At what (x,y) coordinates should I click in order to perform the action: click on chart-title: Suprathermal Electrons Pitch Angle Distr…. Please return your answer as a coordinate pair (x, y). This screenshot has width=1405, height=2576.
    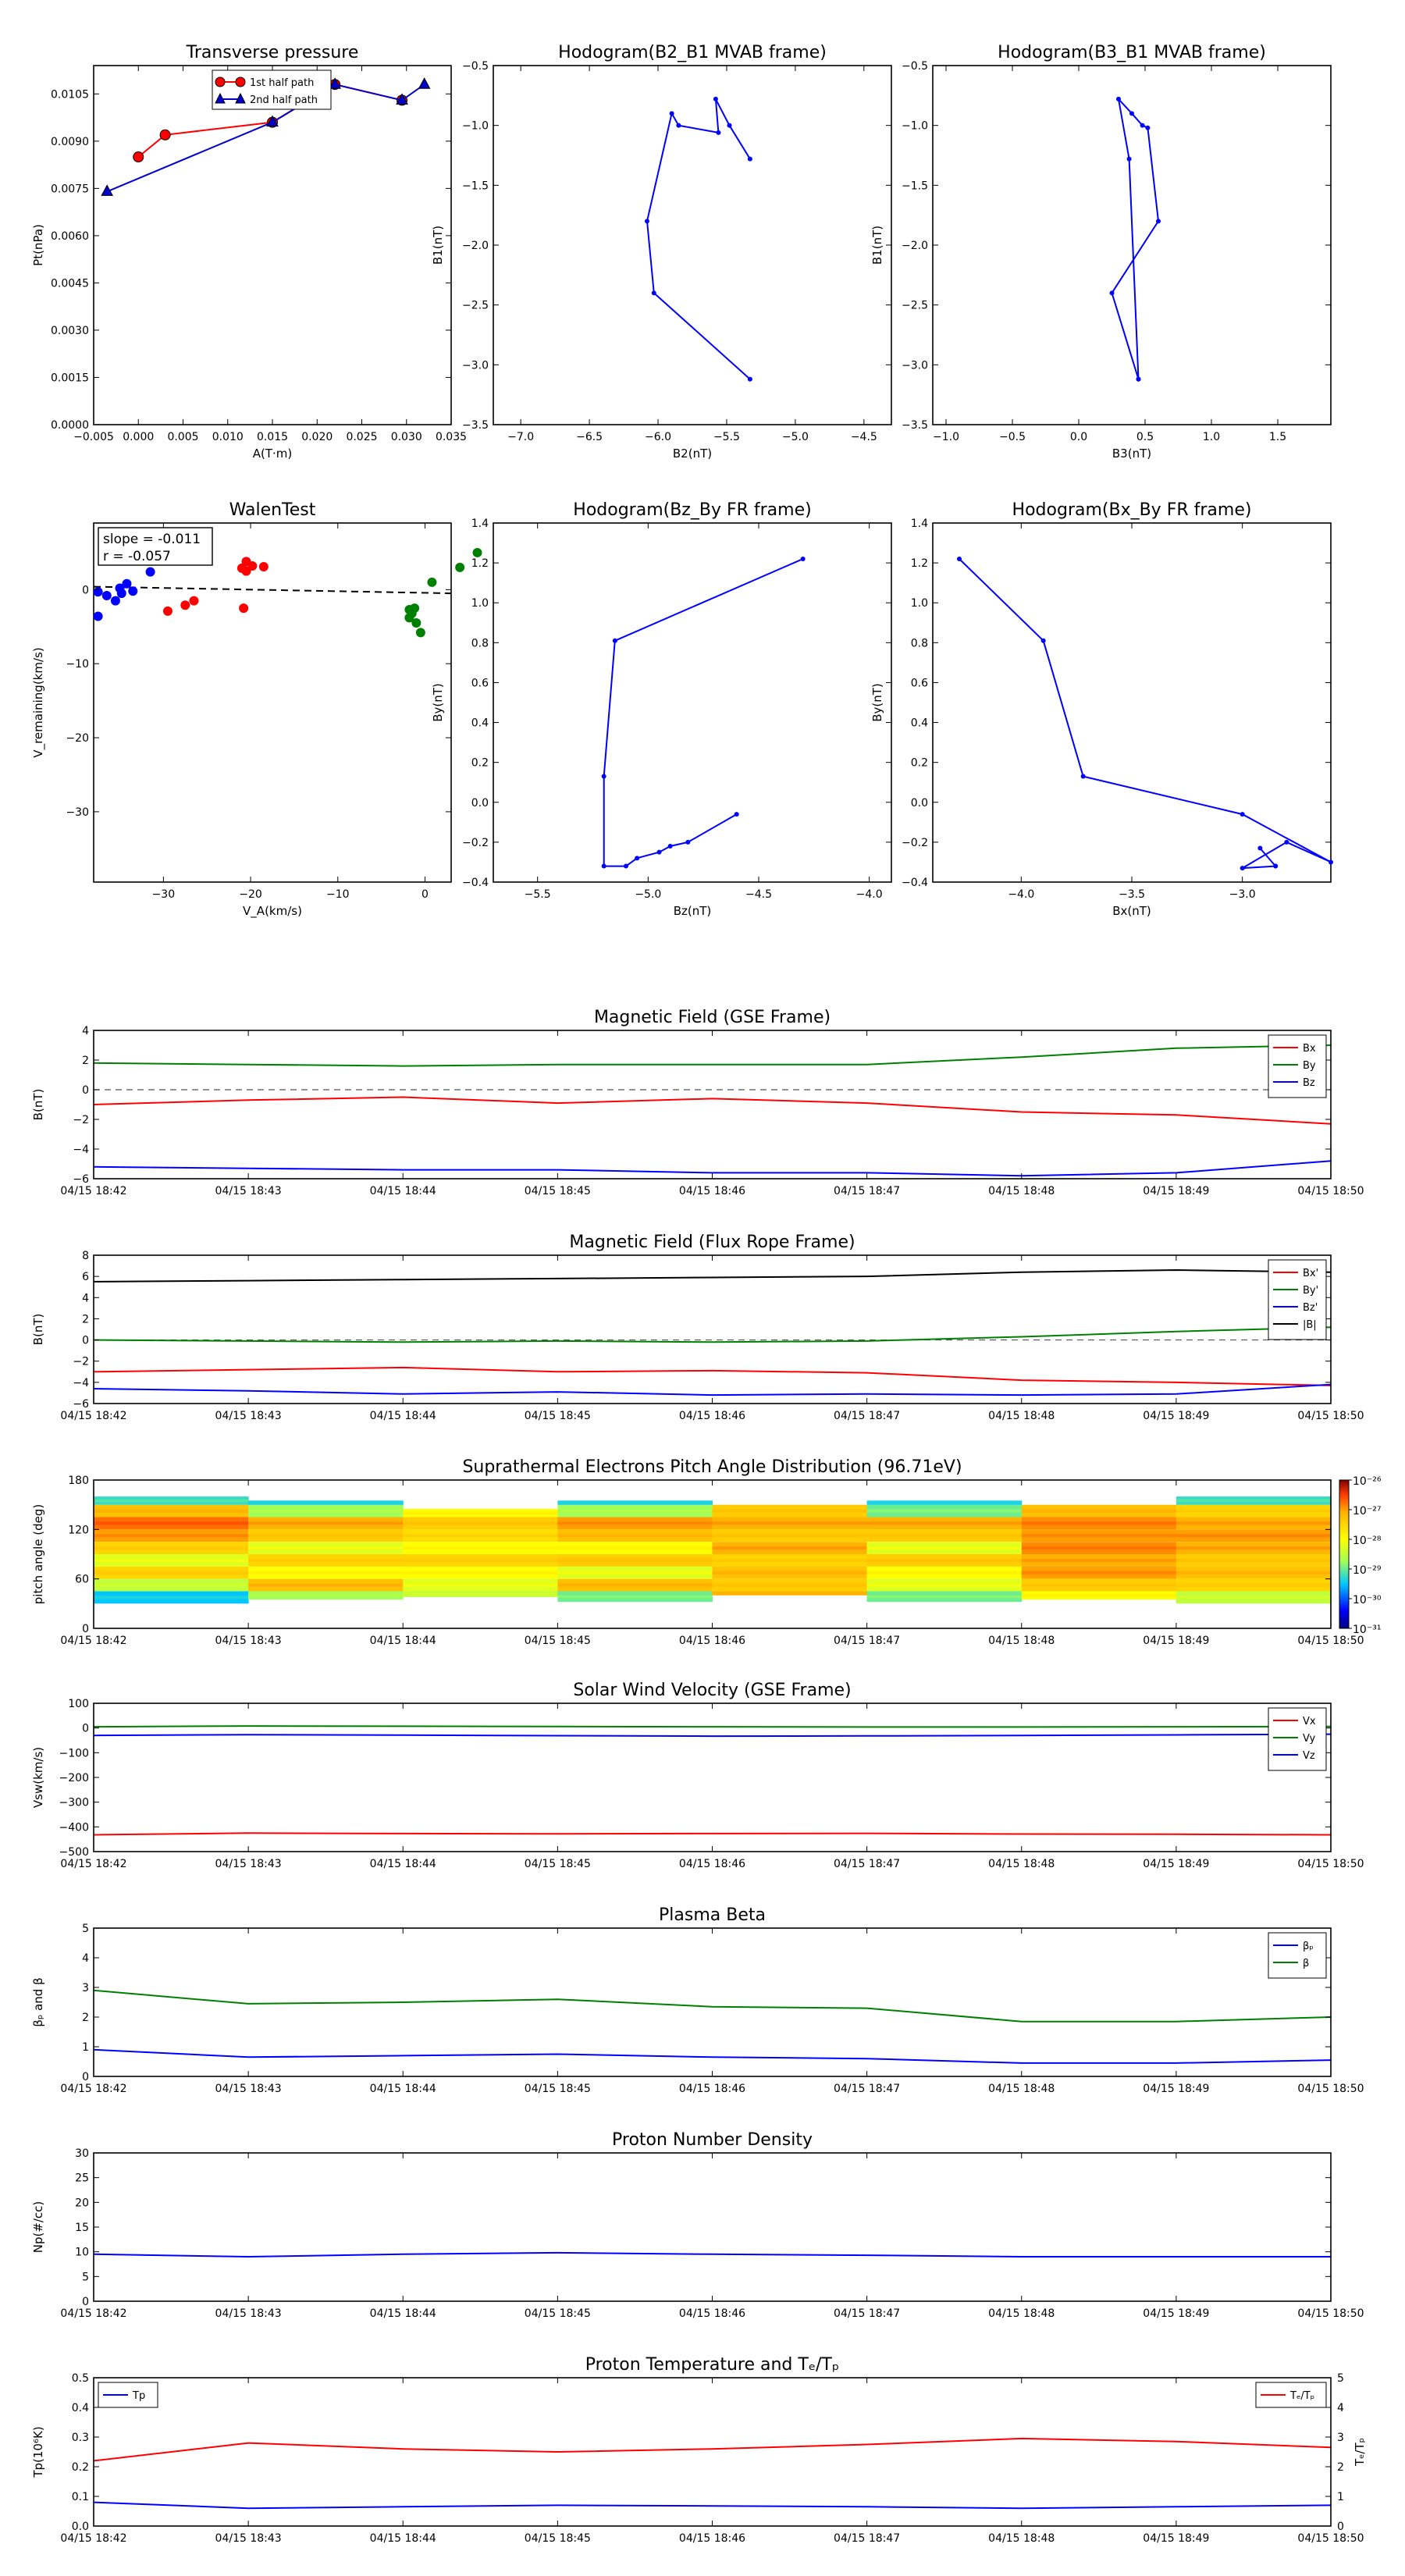
    Looking at the image, I should click on (712, 1467).